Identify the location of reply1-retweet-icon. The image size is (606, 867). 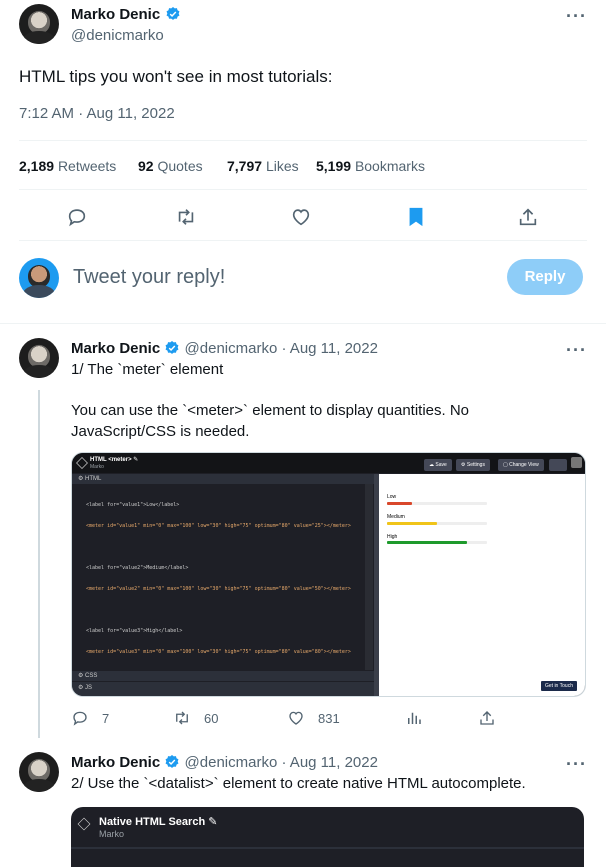
(182, 718).